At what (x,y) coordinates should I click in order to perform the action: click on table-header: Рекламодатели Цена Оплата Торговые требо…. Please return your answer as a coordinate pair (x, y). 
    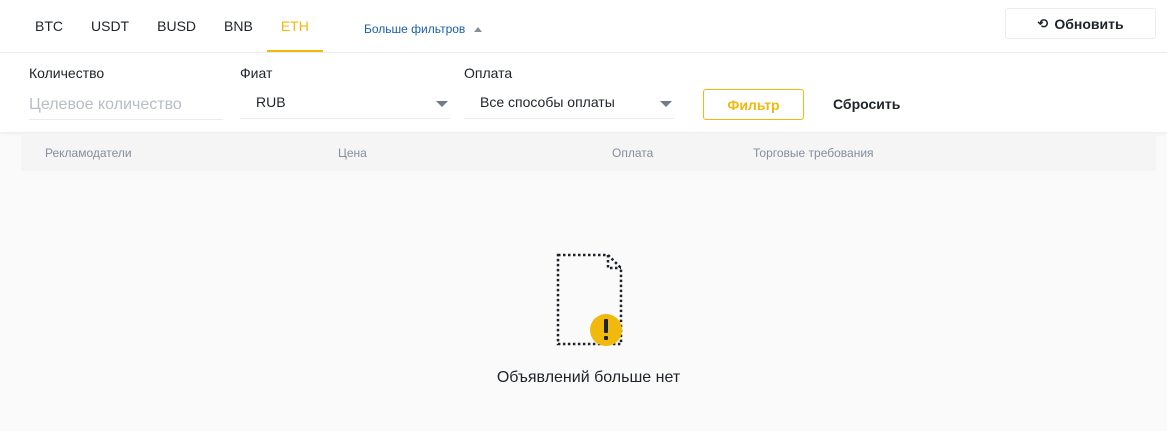
    Looking at the image, I should click on (588, 153).